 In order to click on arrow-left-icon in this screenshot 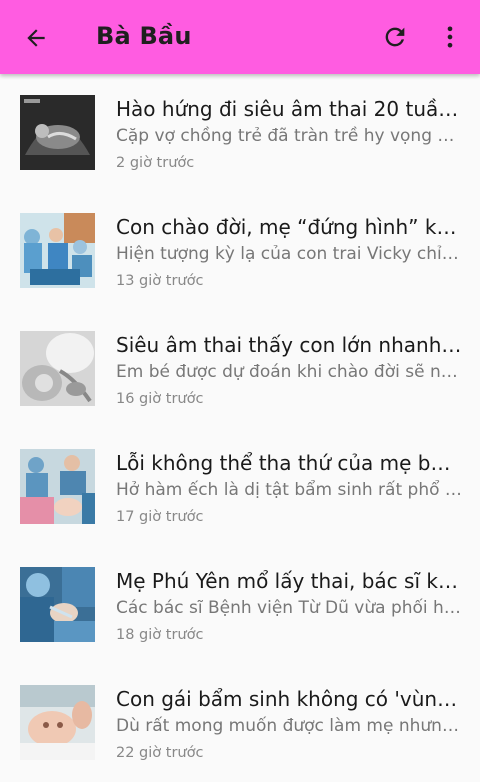, I will do `click(36, 38)`.